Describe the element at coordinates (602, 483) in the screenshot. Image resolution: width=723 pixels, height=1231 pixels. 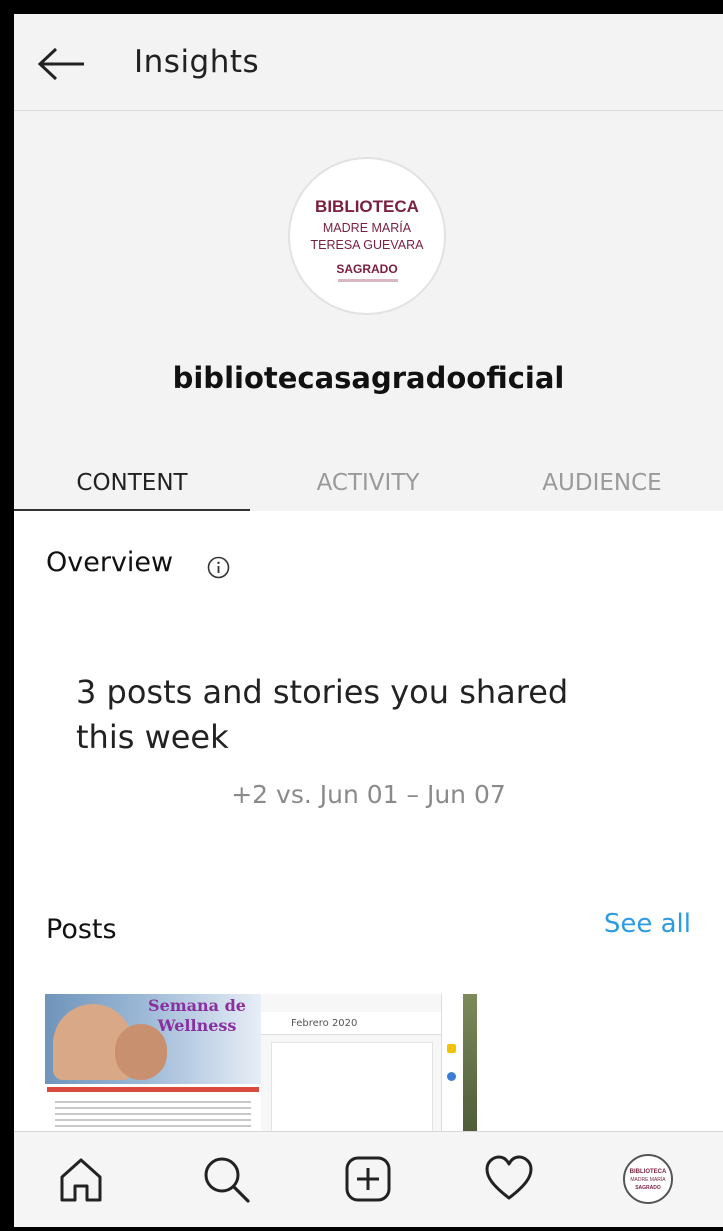
I see `tab-audience: AUDIENCE` at that location.